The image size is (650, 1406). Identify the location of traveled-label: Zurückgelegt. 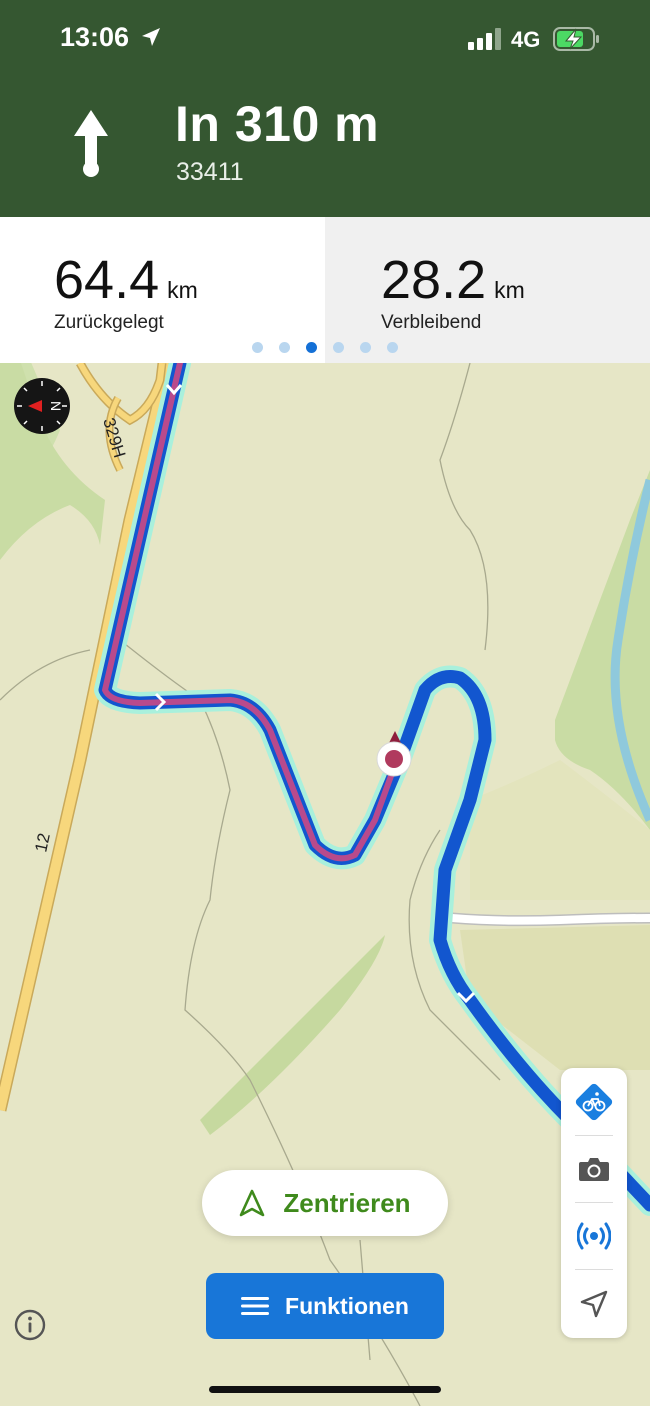
(109, 322).